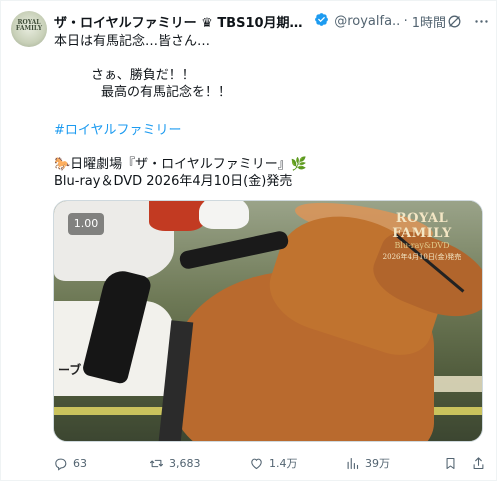 The image size is (497, 481). Describe the element at coordinates (29, 25) in the screenshot. I see `avatar-logo: ROYAL FAMILY` at that location.